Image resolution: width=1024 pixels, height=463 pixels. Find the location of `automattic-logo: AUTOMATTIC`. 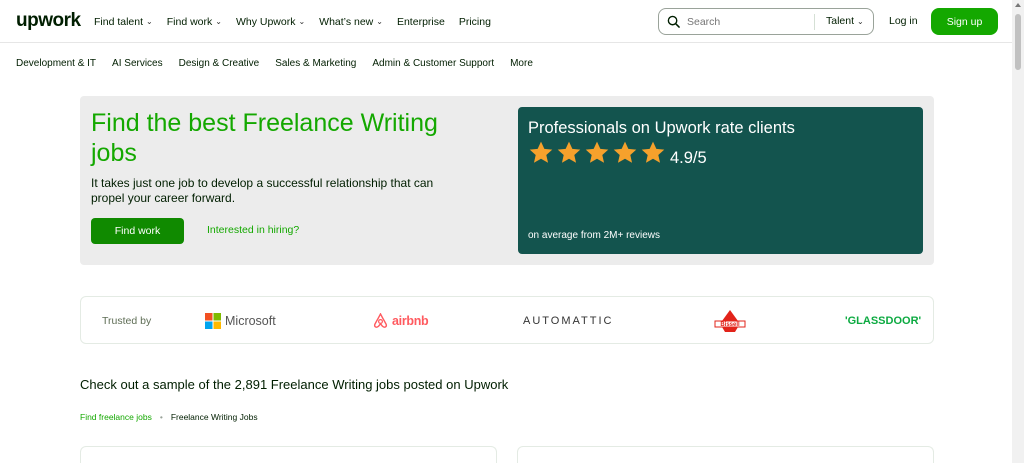

automattic-logo: AUTOMATTIC is located at coordinates (568, 321).